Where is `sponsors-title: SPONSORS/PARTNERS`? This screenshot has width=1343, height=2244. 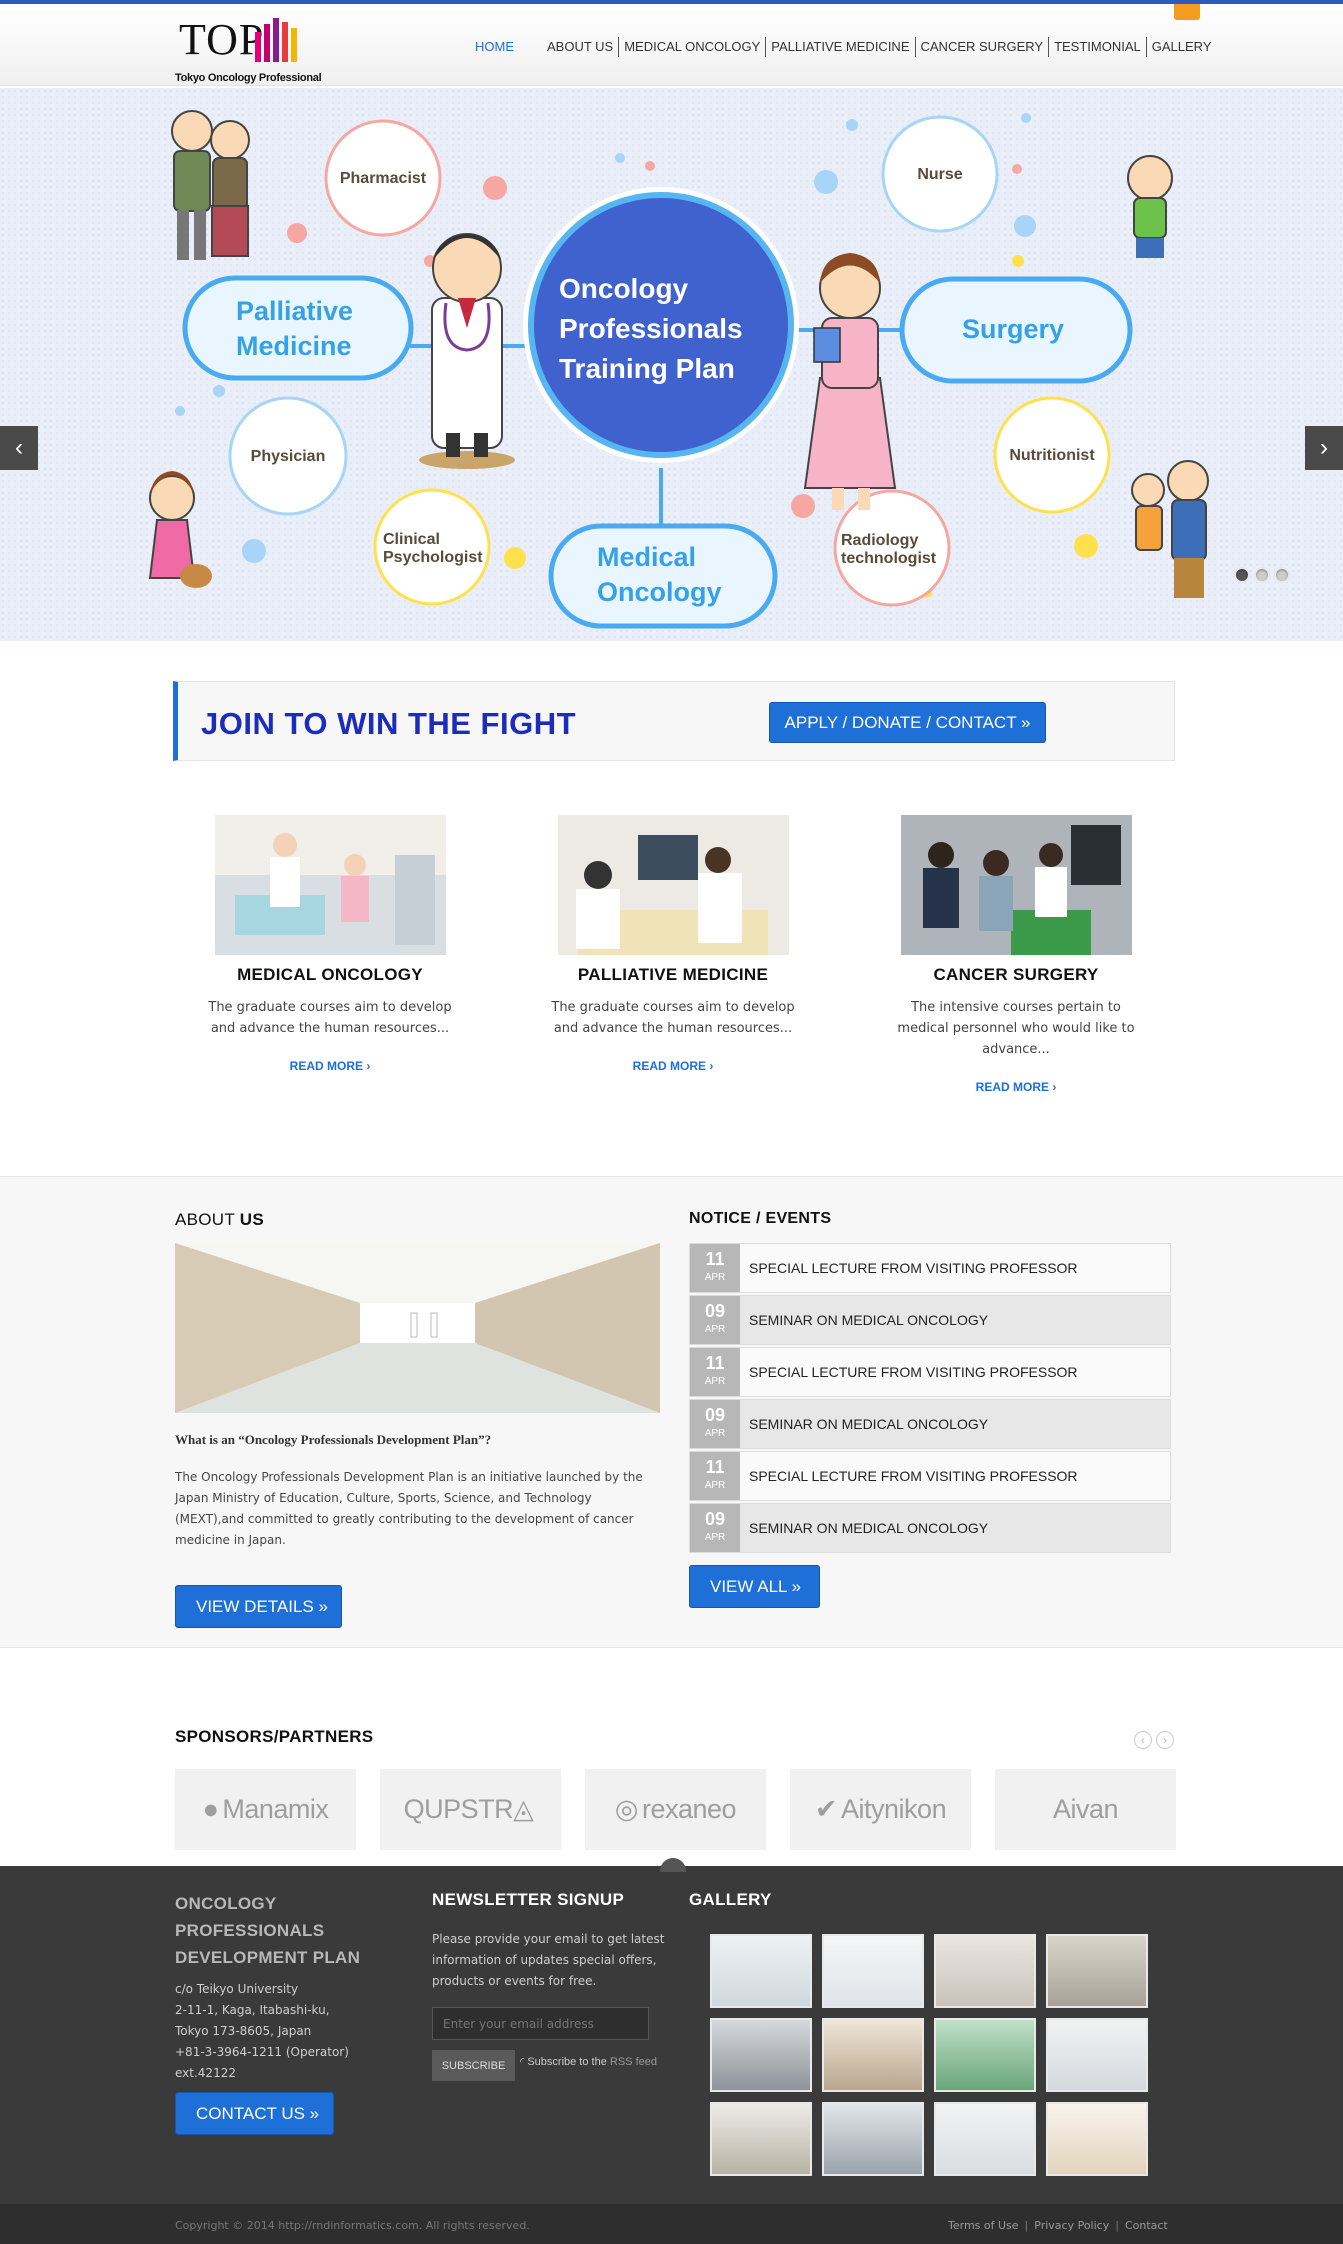 sponsors-title: SPONSORS/PARTNERS is located at coordinates (274, 1736).